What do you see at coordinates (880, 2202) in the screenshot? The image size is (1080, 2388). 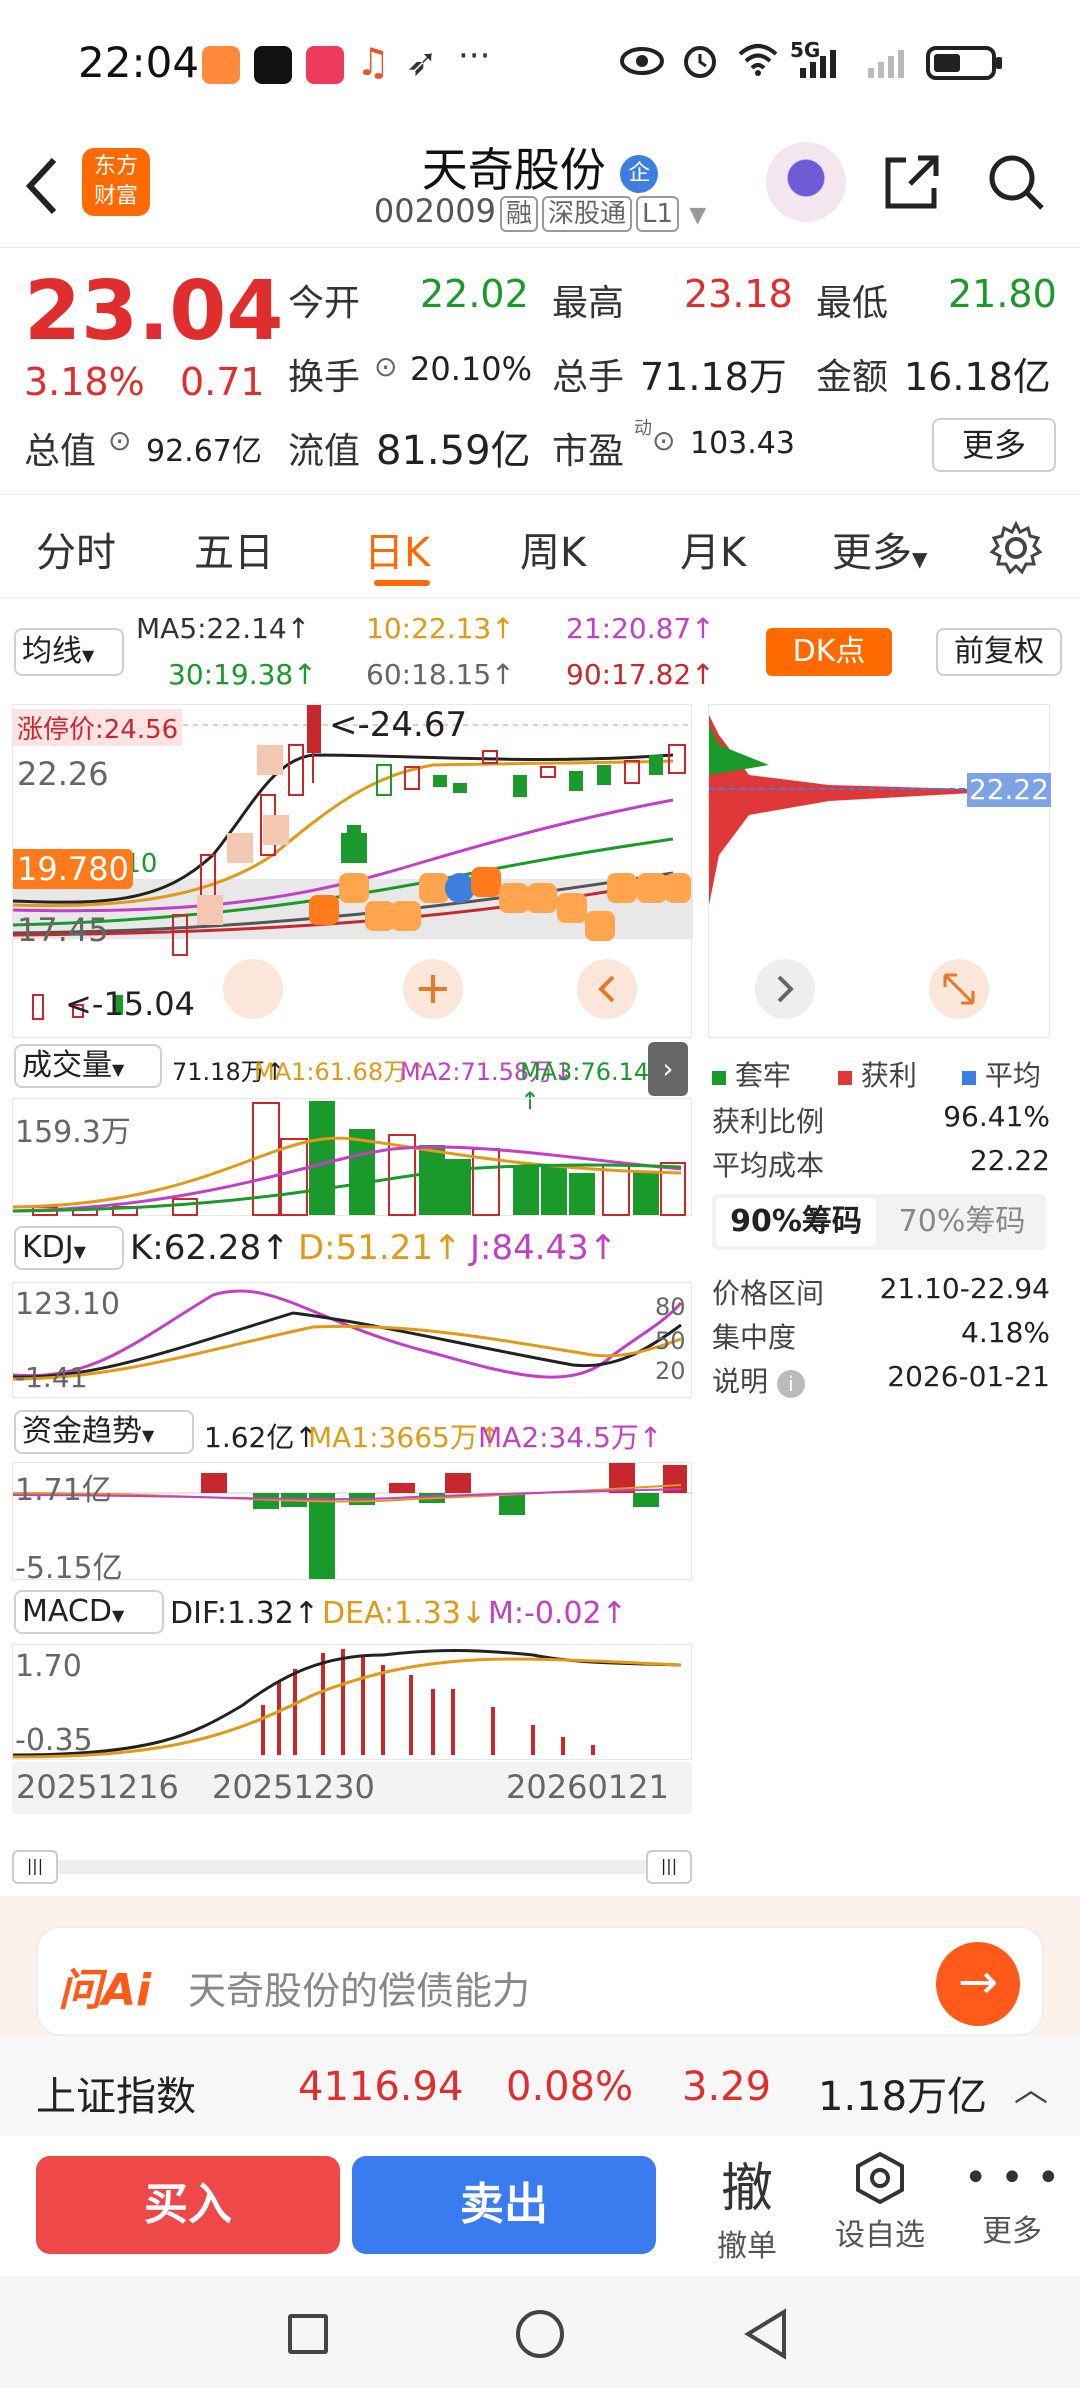 I see `add-watchlist-button: 设自选` at bounding box center [880, 2202].